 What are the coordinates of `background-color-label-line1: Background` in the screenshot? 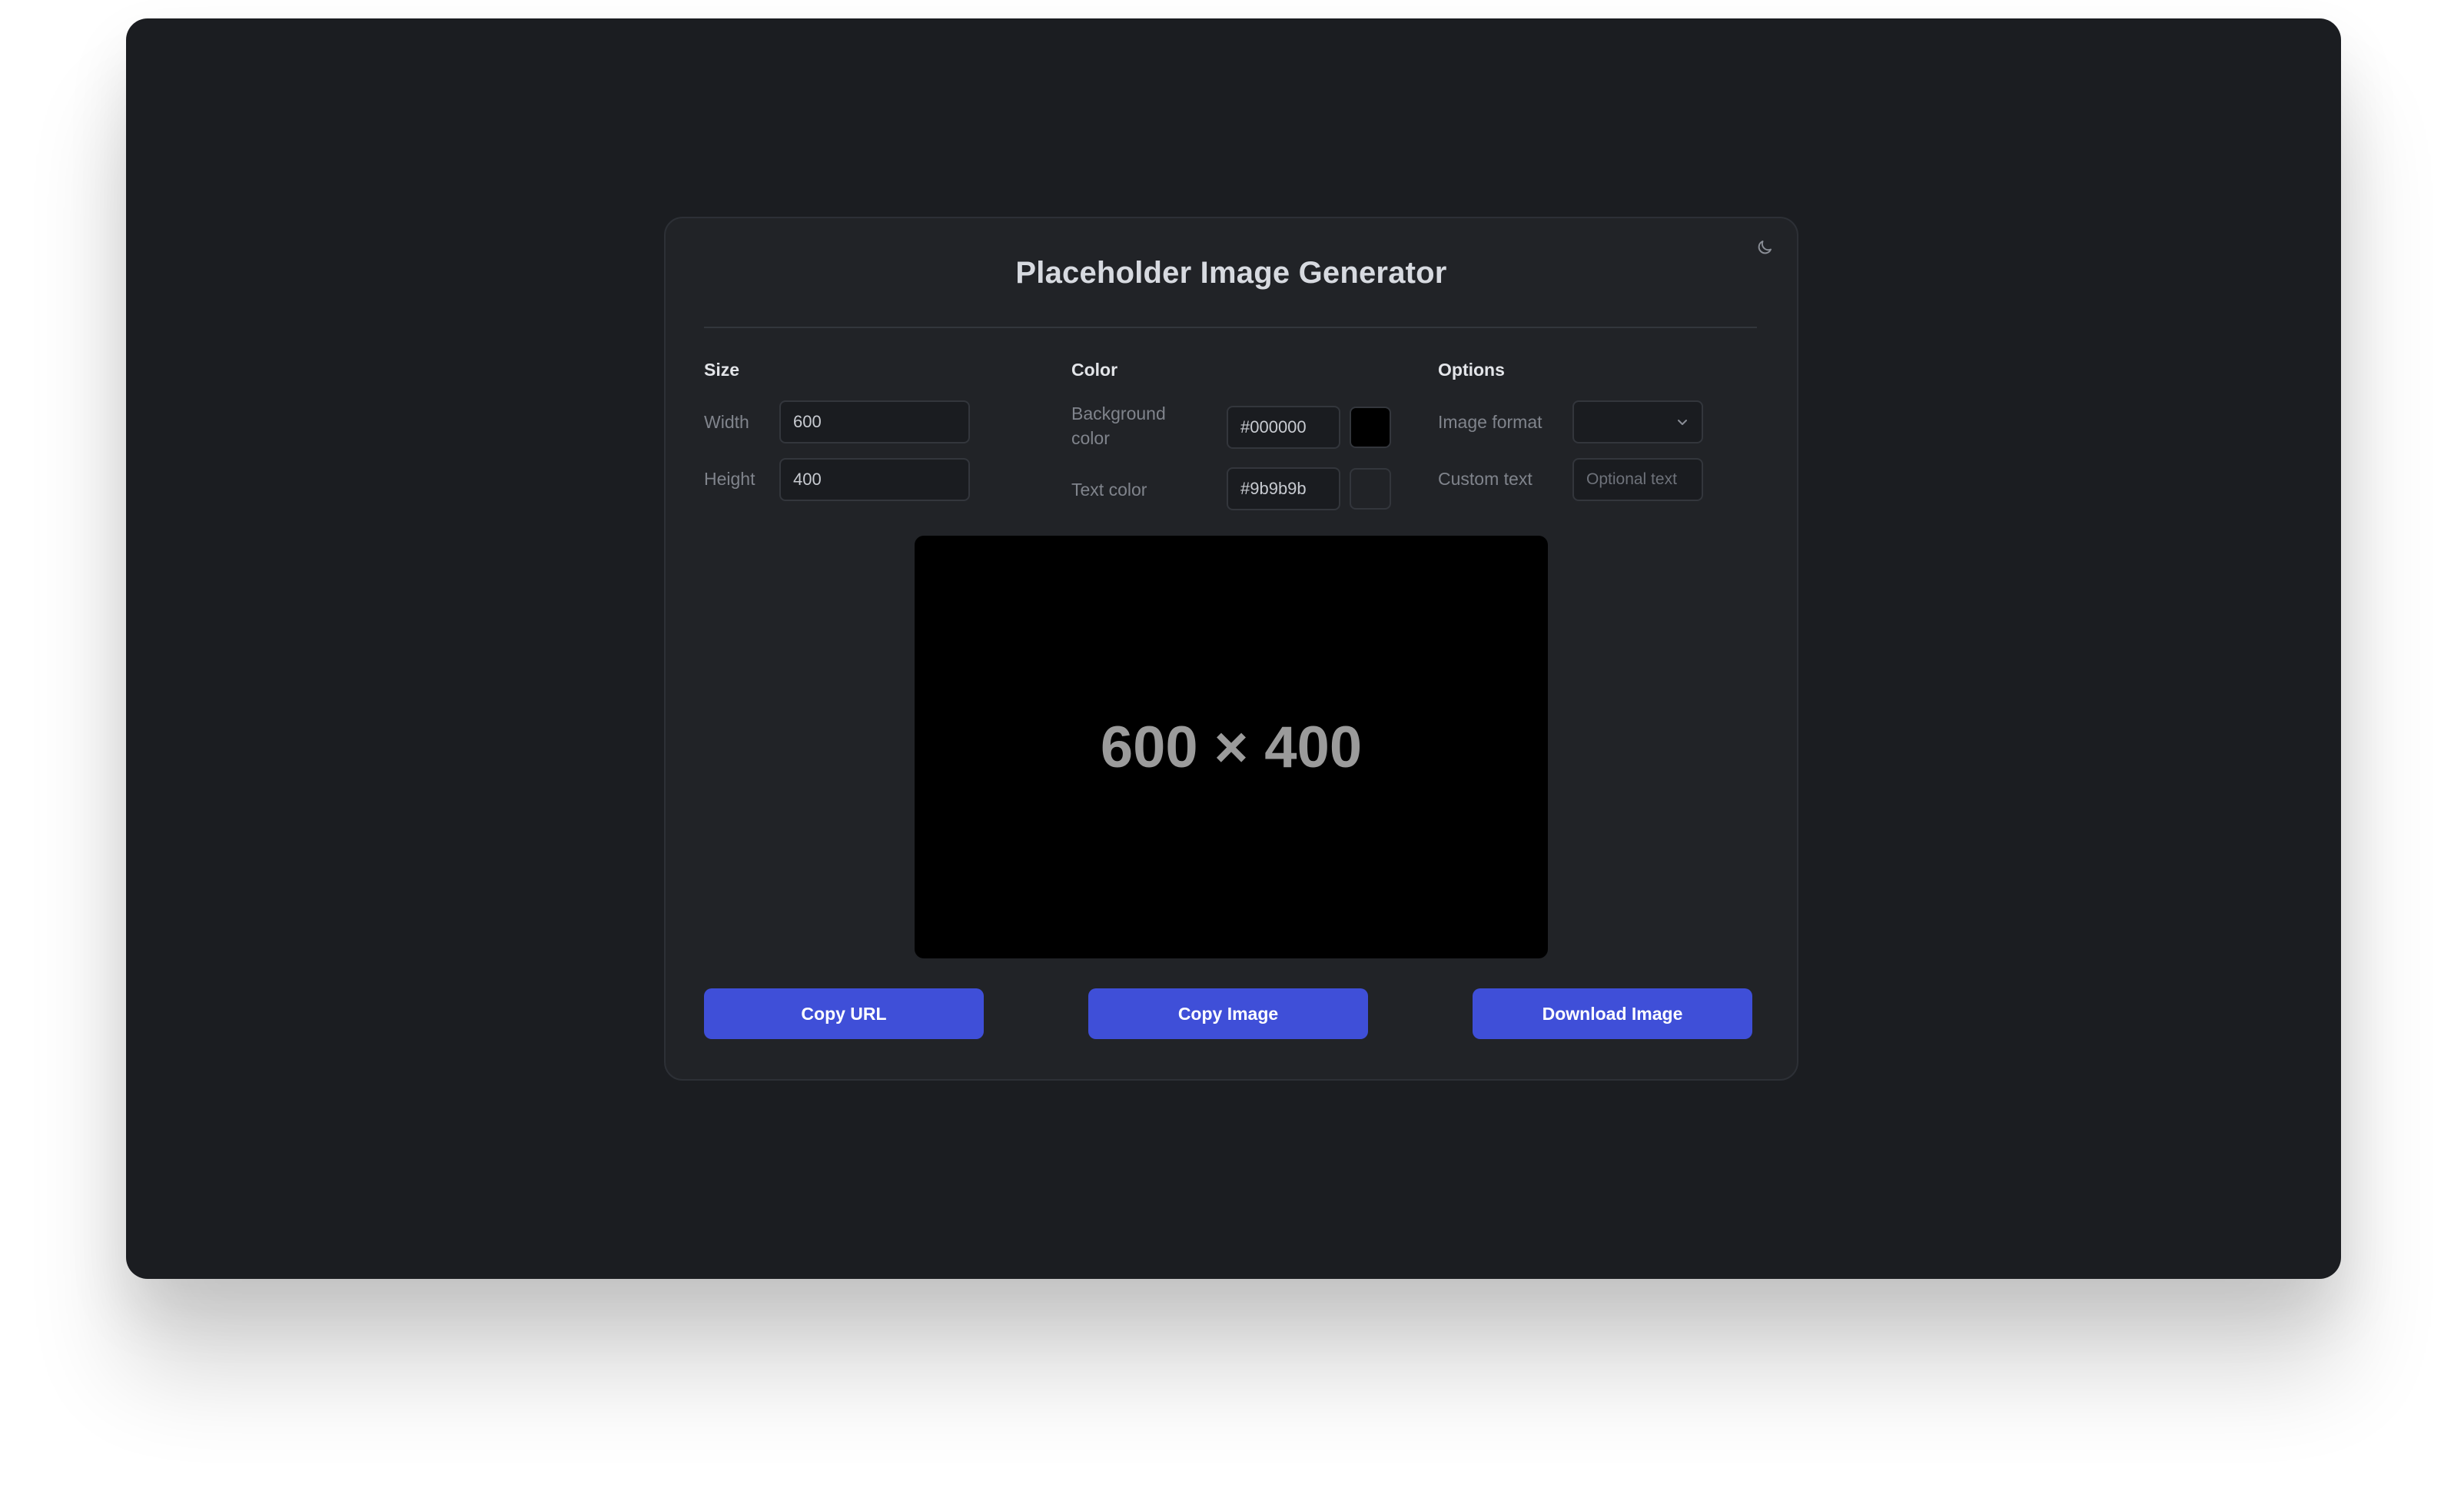 It's located at (1118, 413).